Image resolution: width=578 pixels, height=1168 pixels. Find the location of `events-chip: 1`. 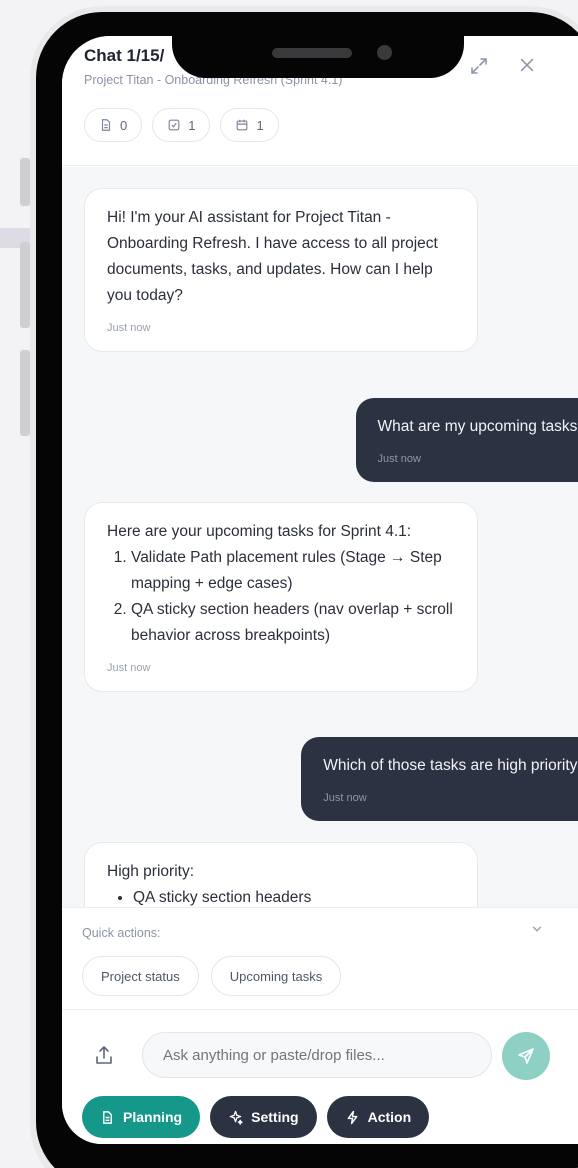

events-chip: 1 is located at coordinates (249, 125).